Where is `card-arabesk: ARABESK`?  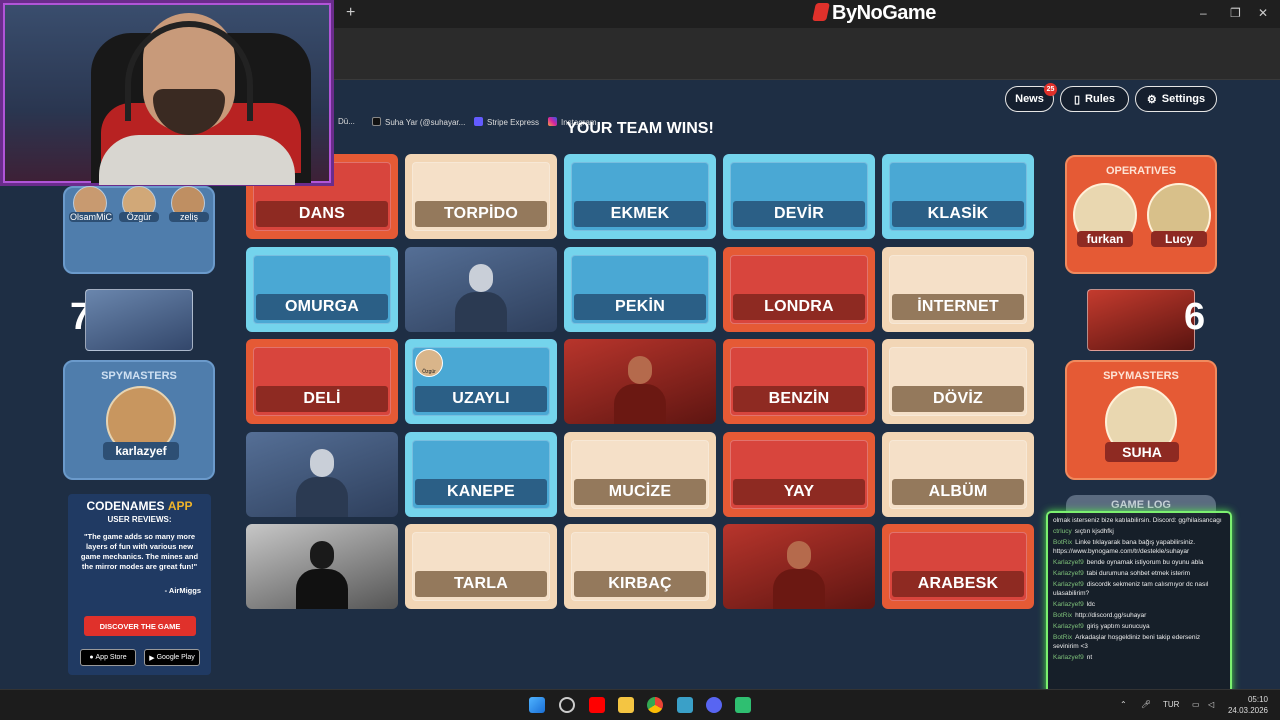 card-arabesk: ARABESK is located at coordinates (958, 566).